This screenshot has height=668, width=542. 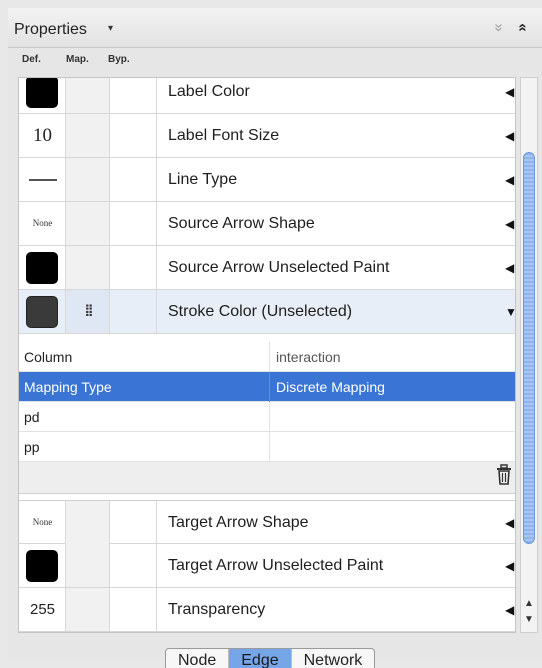 I want to click on scroll-up-arrow-icon: ▲, so click(x=529, y=603).